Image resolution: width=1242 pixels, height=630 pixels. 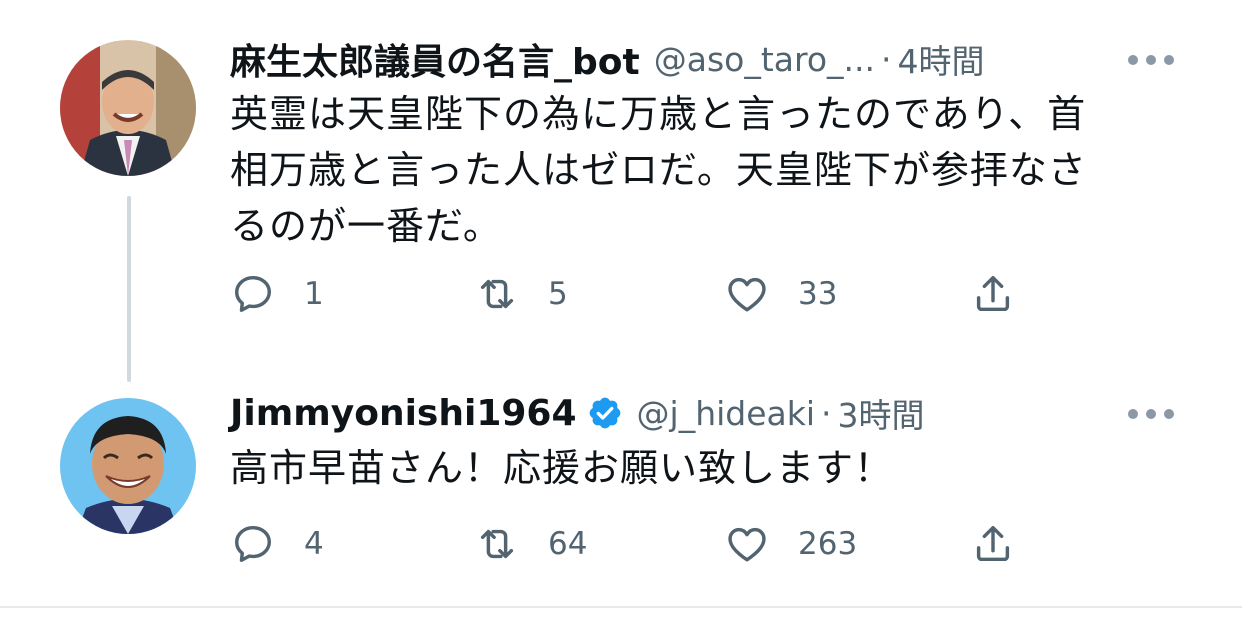 I want to click on retweet-count: 5, so click(x=558, y=294).